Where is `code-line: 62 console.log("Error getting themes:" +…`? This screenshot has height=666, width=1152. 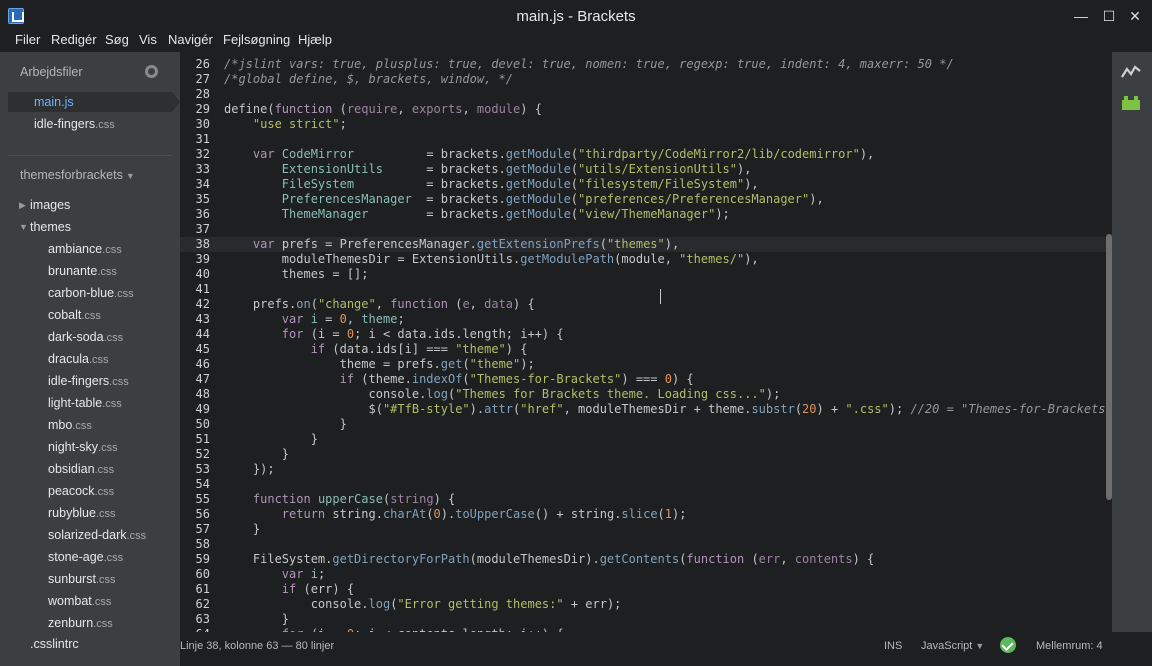
code-line: 62 console.log("Error getting themes:" +… is located at coordinates (646, 604).